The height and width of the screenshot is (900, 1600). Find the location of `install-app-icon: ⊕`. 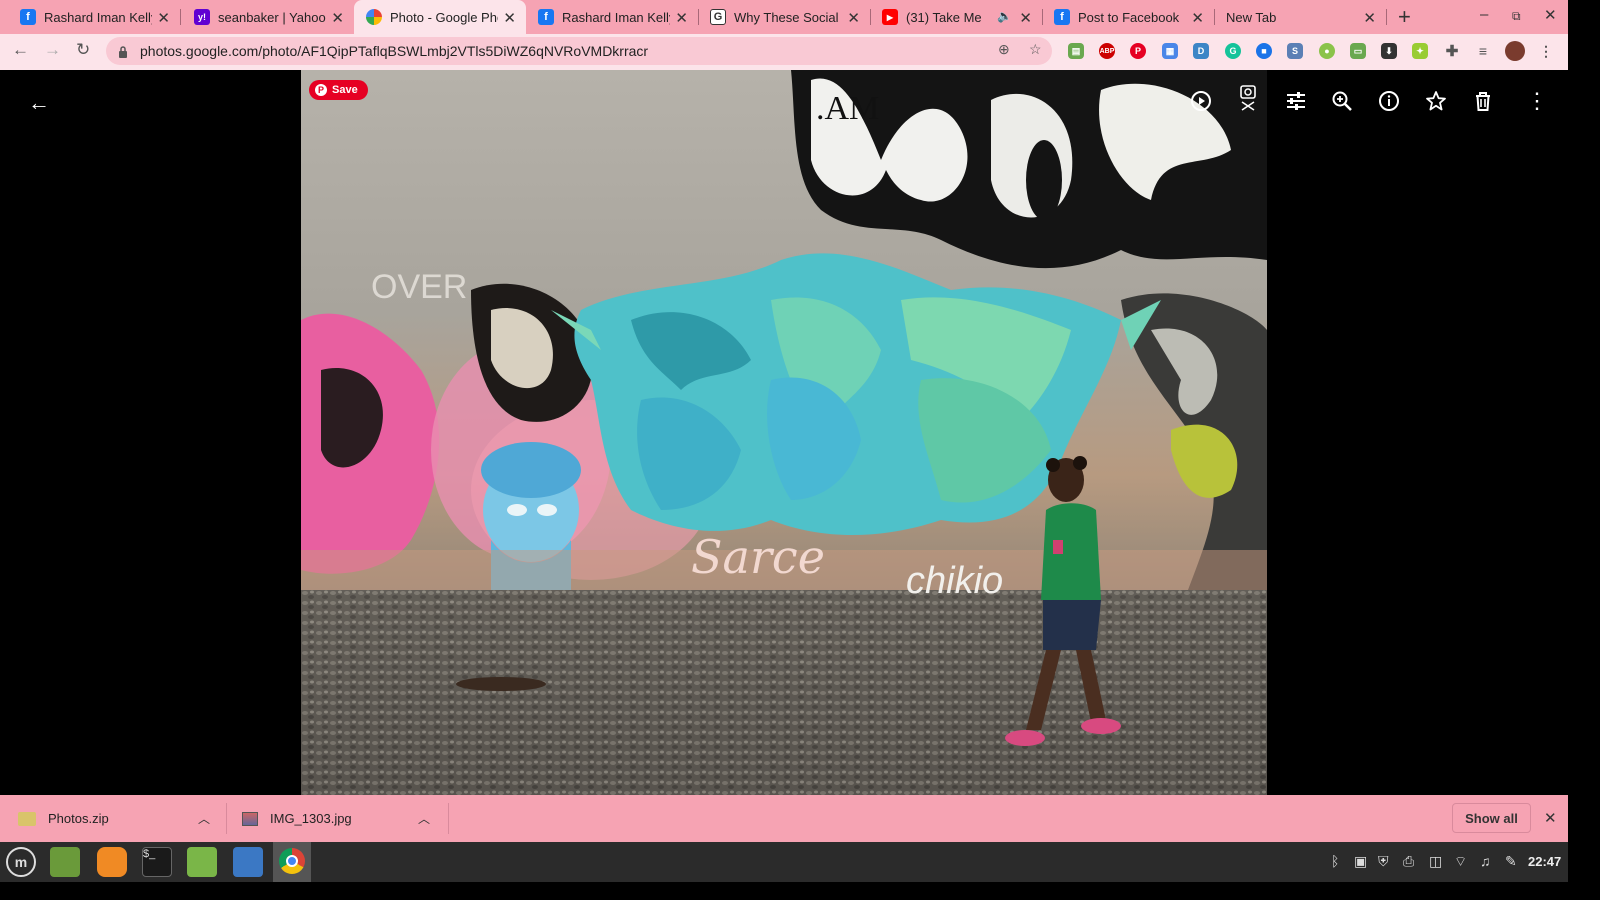

install-app-icon: ⊕ is located at coordinates (1004, 49).